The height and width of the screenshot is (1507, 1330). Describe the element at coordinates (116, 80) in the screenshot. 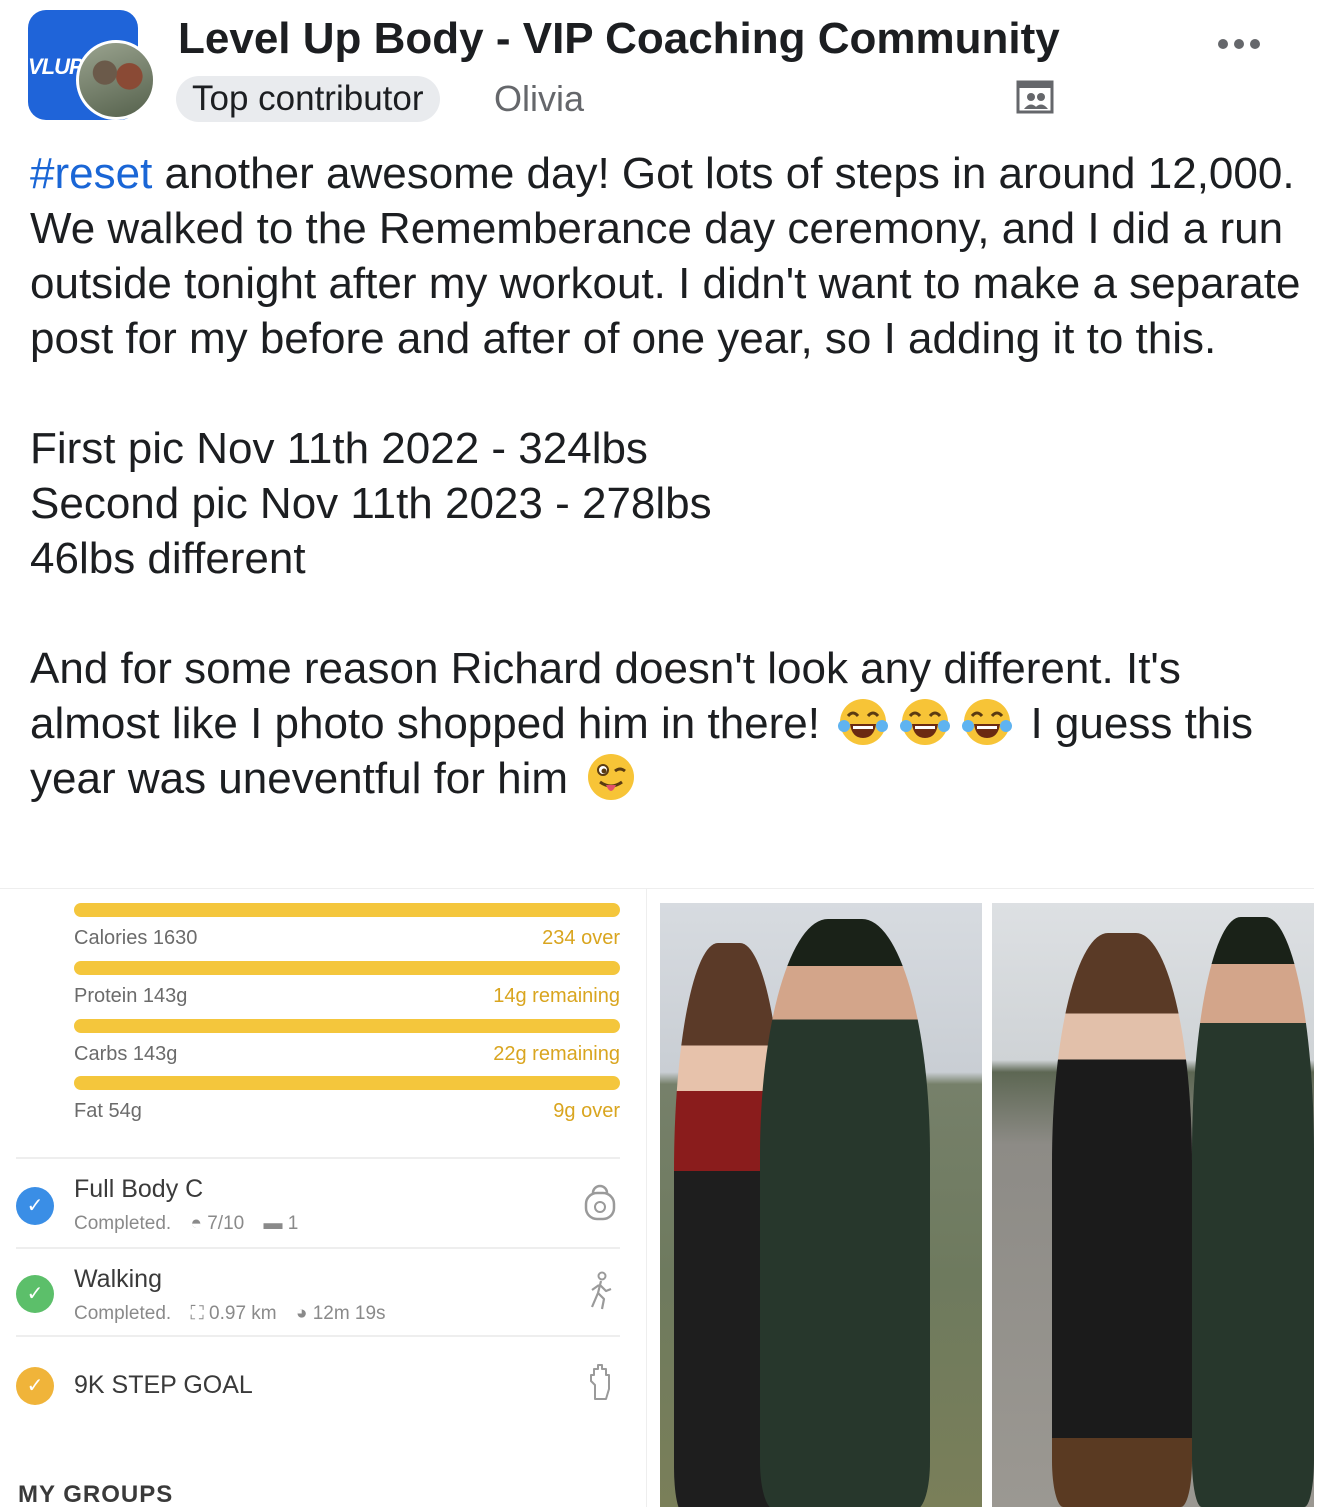

I see `user-avatar` at that location.